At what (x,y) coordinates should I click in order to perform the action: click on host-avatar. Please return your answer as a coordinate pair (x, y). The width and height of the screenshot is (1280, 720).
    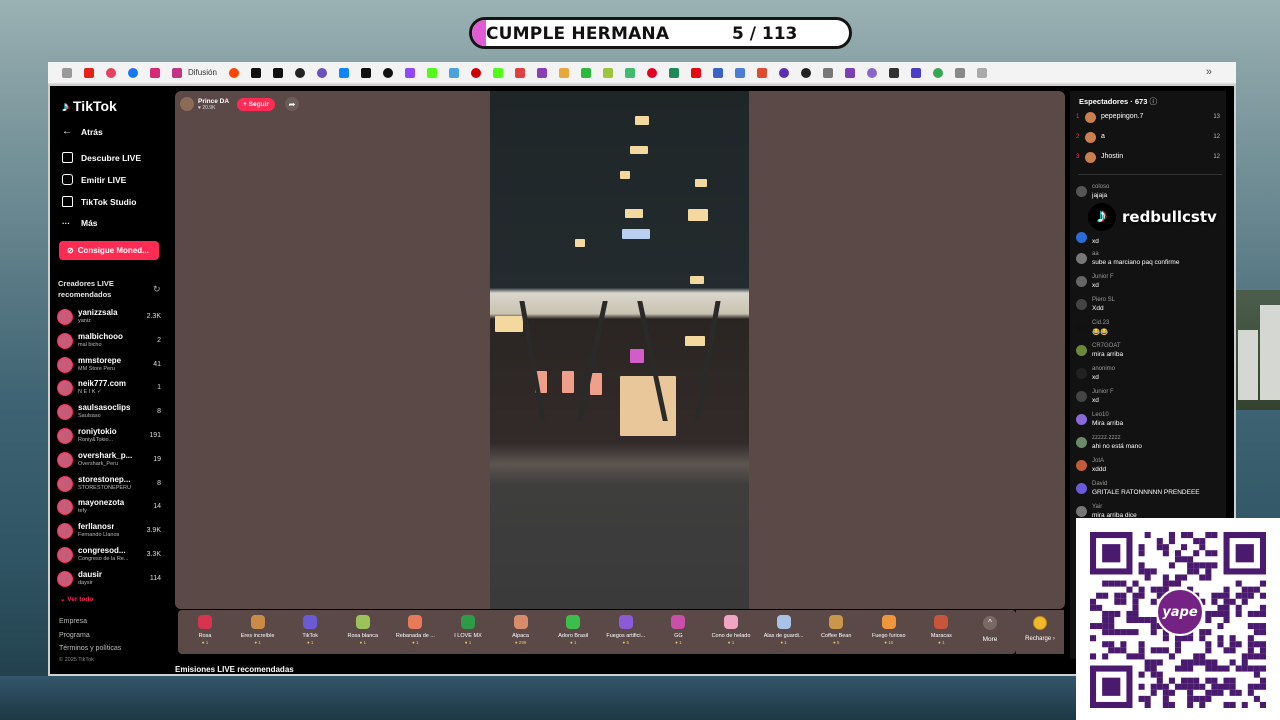
    Looking at the image, I should click on (187, 104).